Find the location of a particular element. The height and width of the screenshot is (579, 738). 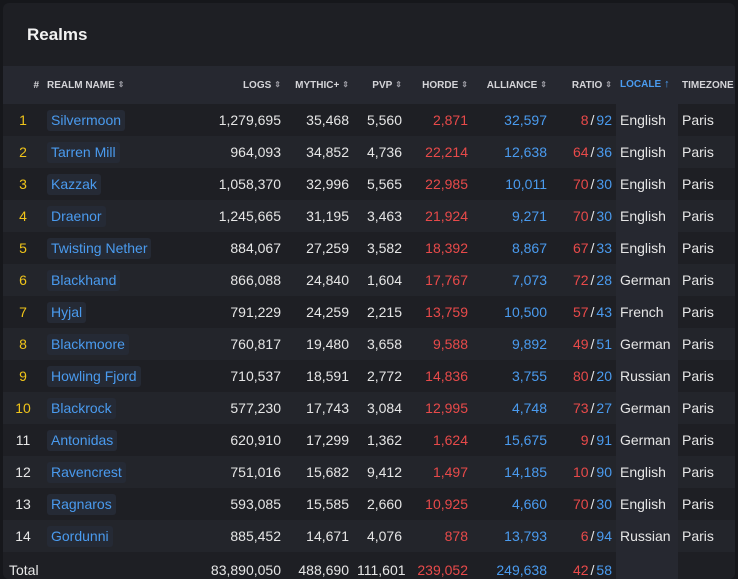

realm-link: Twisting Nether is located at coordinates (99, 248).